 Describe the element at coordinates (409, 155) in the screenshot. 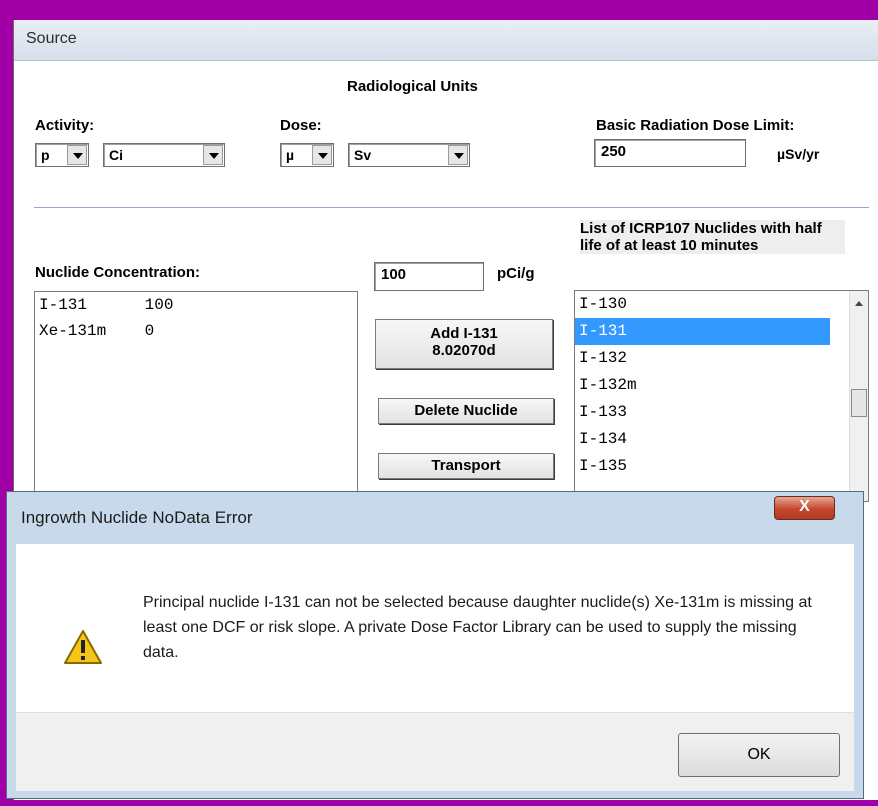

I see `dose-unit-select: Sv` at that location.